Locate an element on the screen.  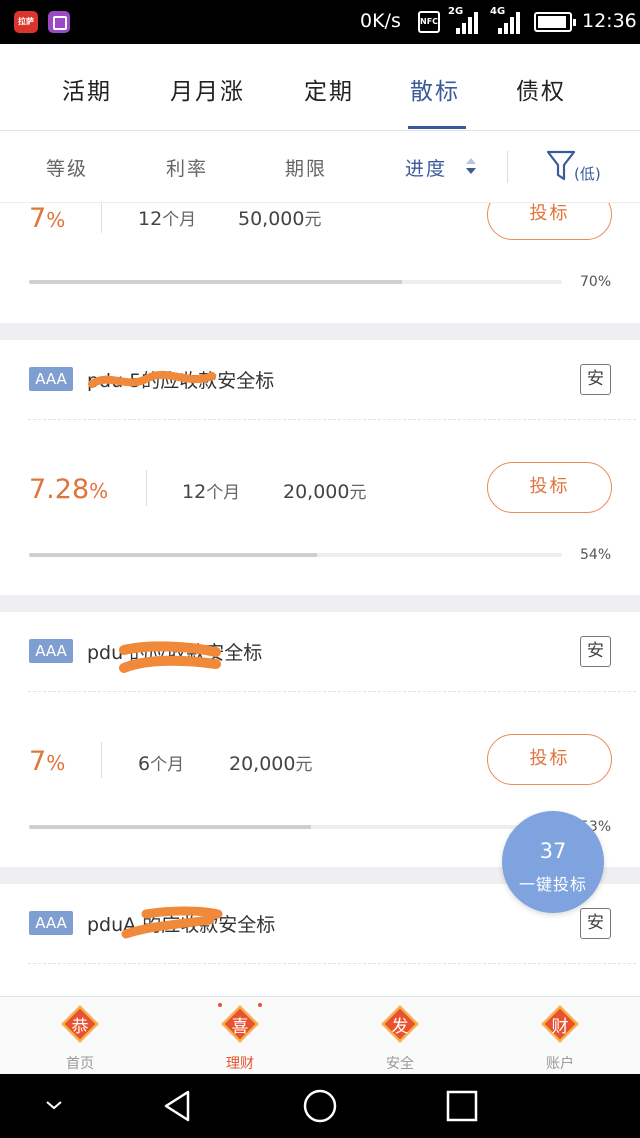
filter-grade: 等级 is located at coordinates (67, 167).